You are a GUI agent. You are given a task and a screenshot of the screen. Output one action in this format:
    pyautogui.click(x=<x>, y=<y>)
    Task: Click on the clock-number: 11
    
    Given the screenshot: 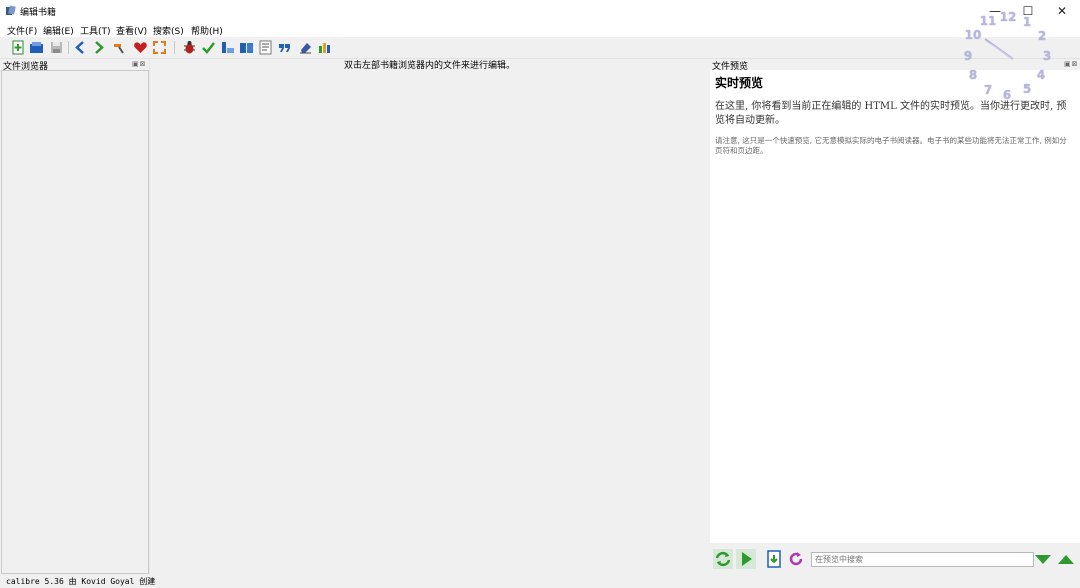 What is the action you would take?
    pyautogui.click(x=988, y=21)
    